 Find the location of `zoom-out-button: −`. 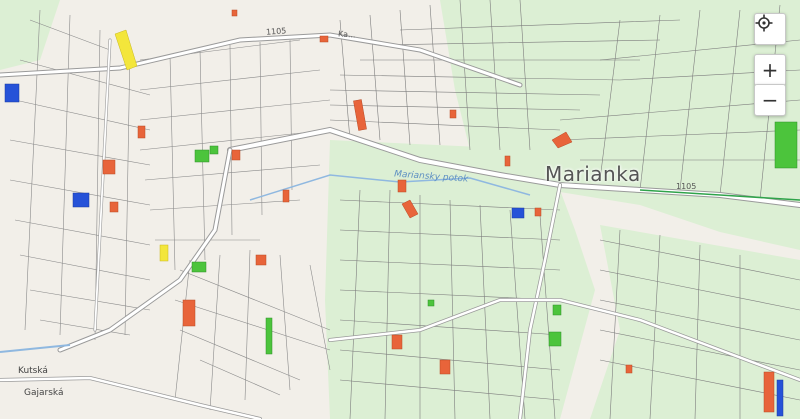

zoom-out-button: − is located at coordinates (770, 100).